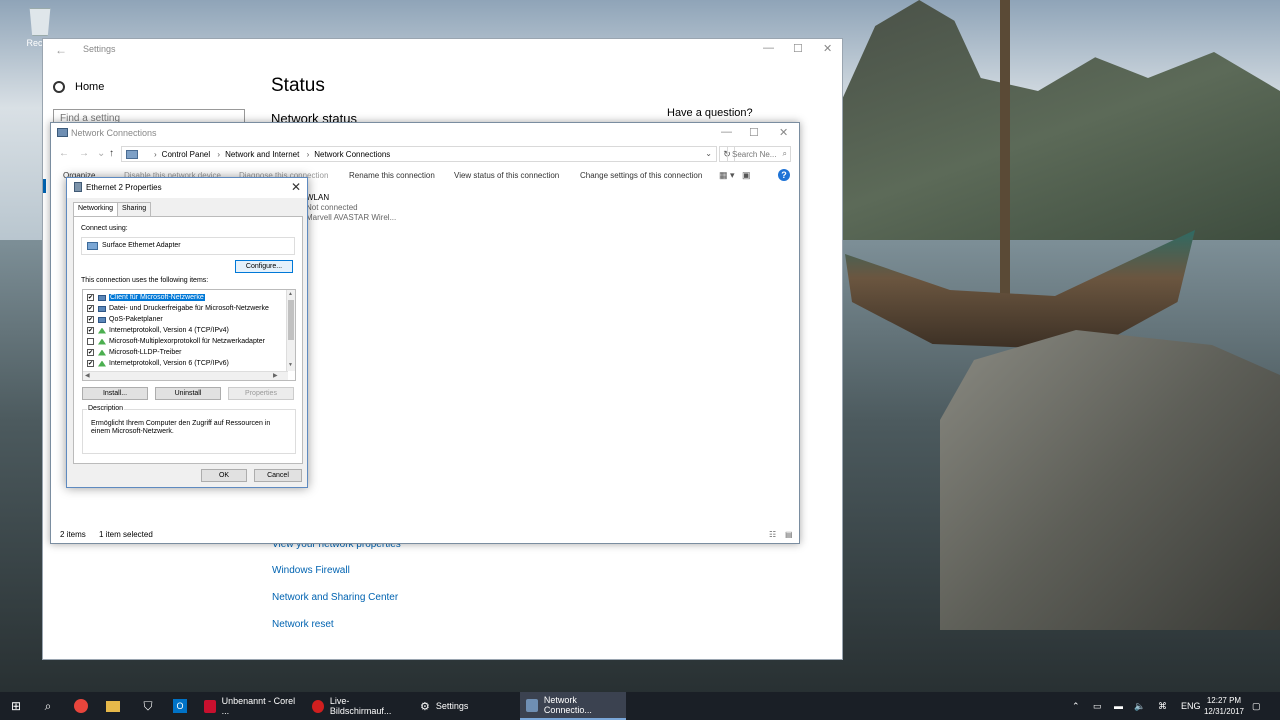 Image resolution: width=1280 pixels, height=720 pixels. What do you see at coordinates (134, 352) in the screenshot?
I see `list-item: ✔ Microsoft-LLDP-Treiber` at bounding box center [134, 352].